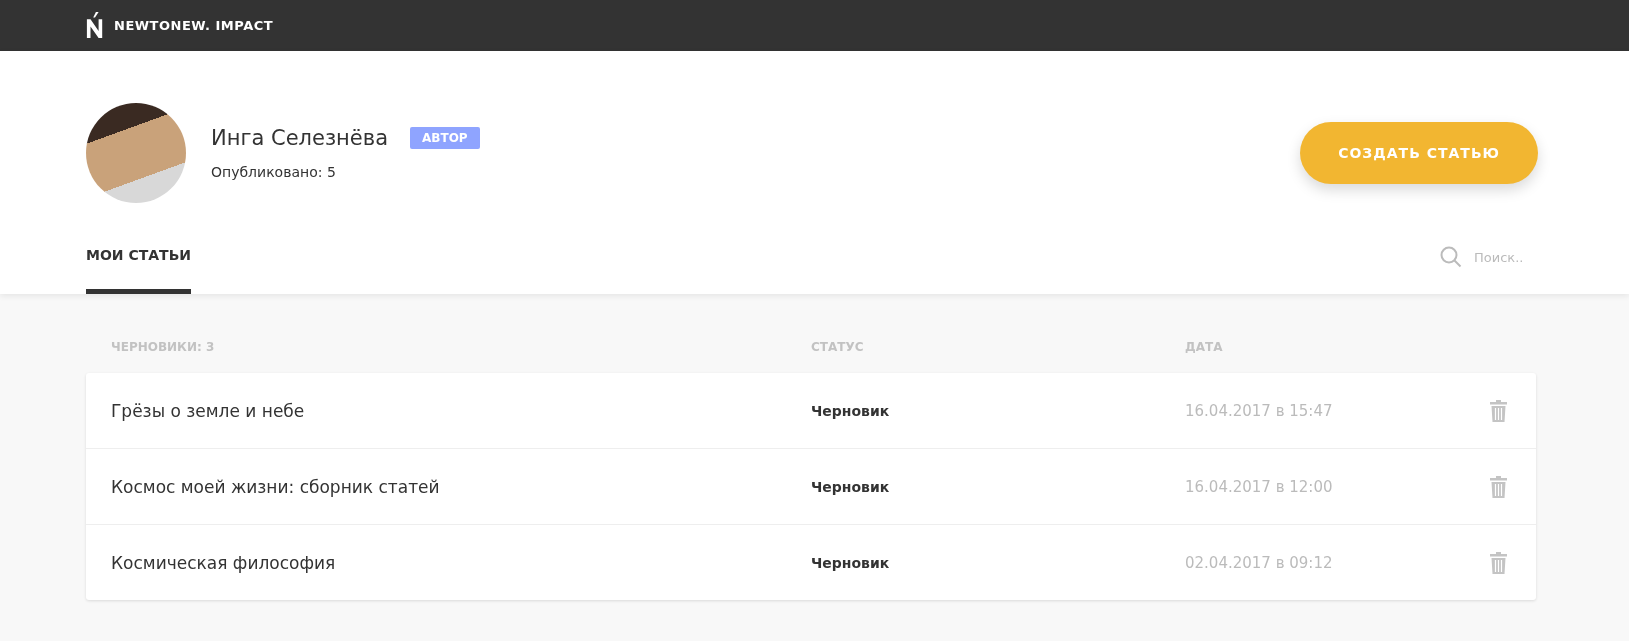 The image size is (1629, 641). What do you see at coordinates (1259, 562) in the screenshot?
I see `date-cell-text: 02.04.2017 в 09:12` at bounding box center [1259, 562].